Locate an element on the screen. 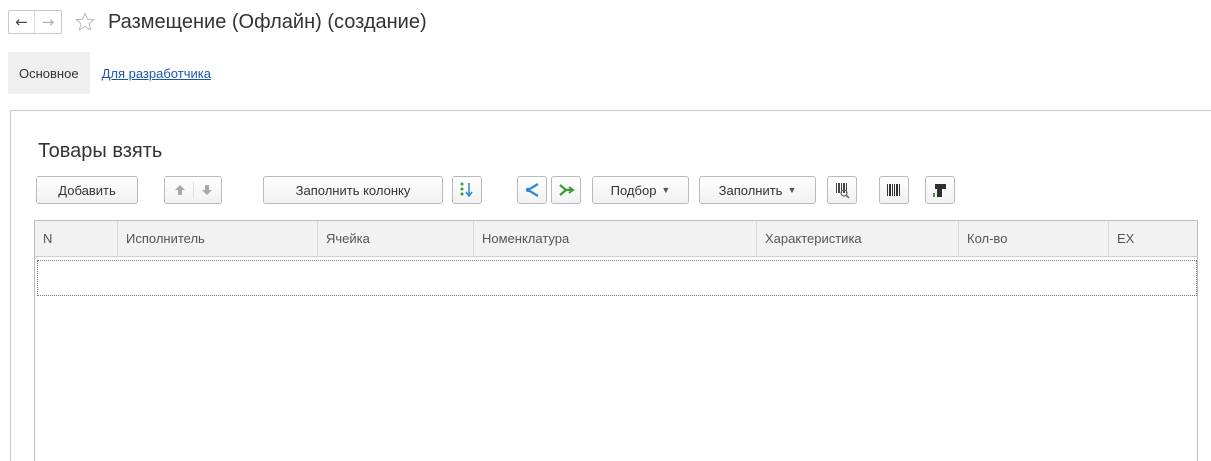  scanner-button is located at coordinates (940, 190).